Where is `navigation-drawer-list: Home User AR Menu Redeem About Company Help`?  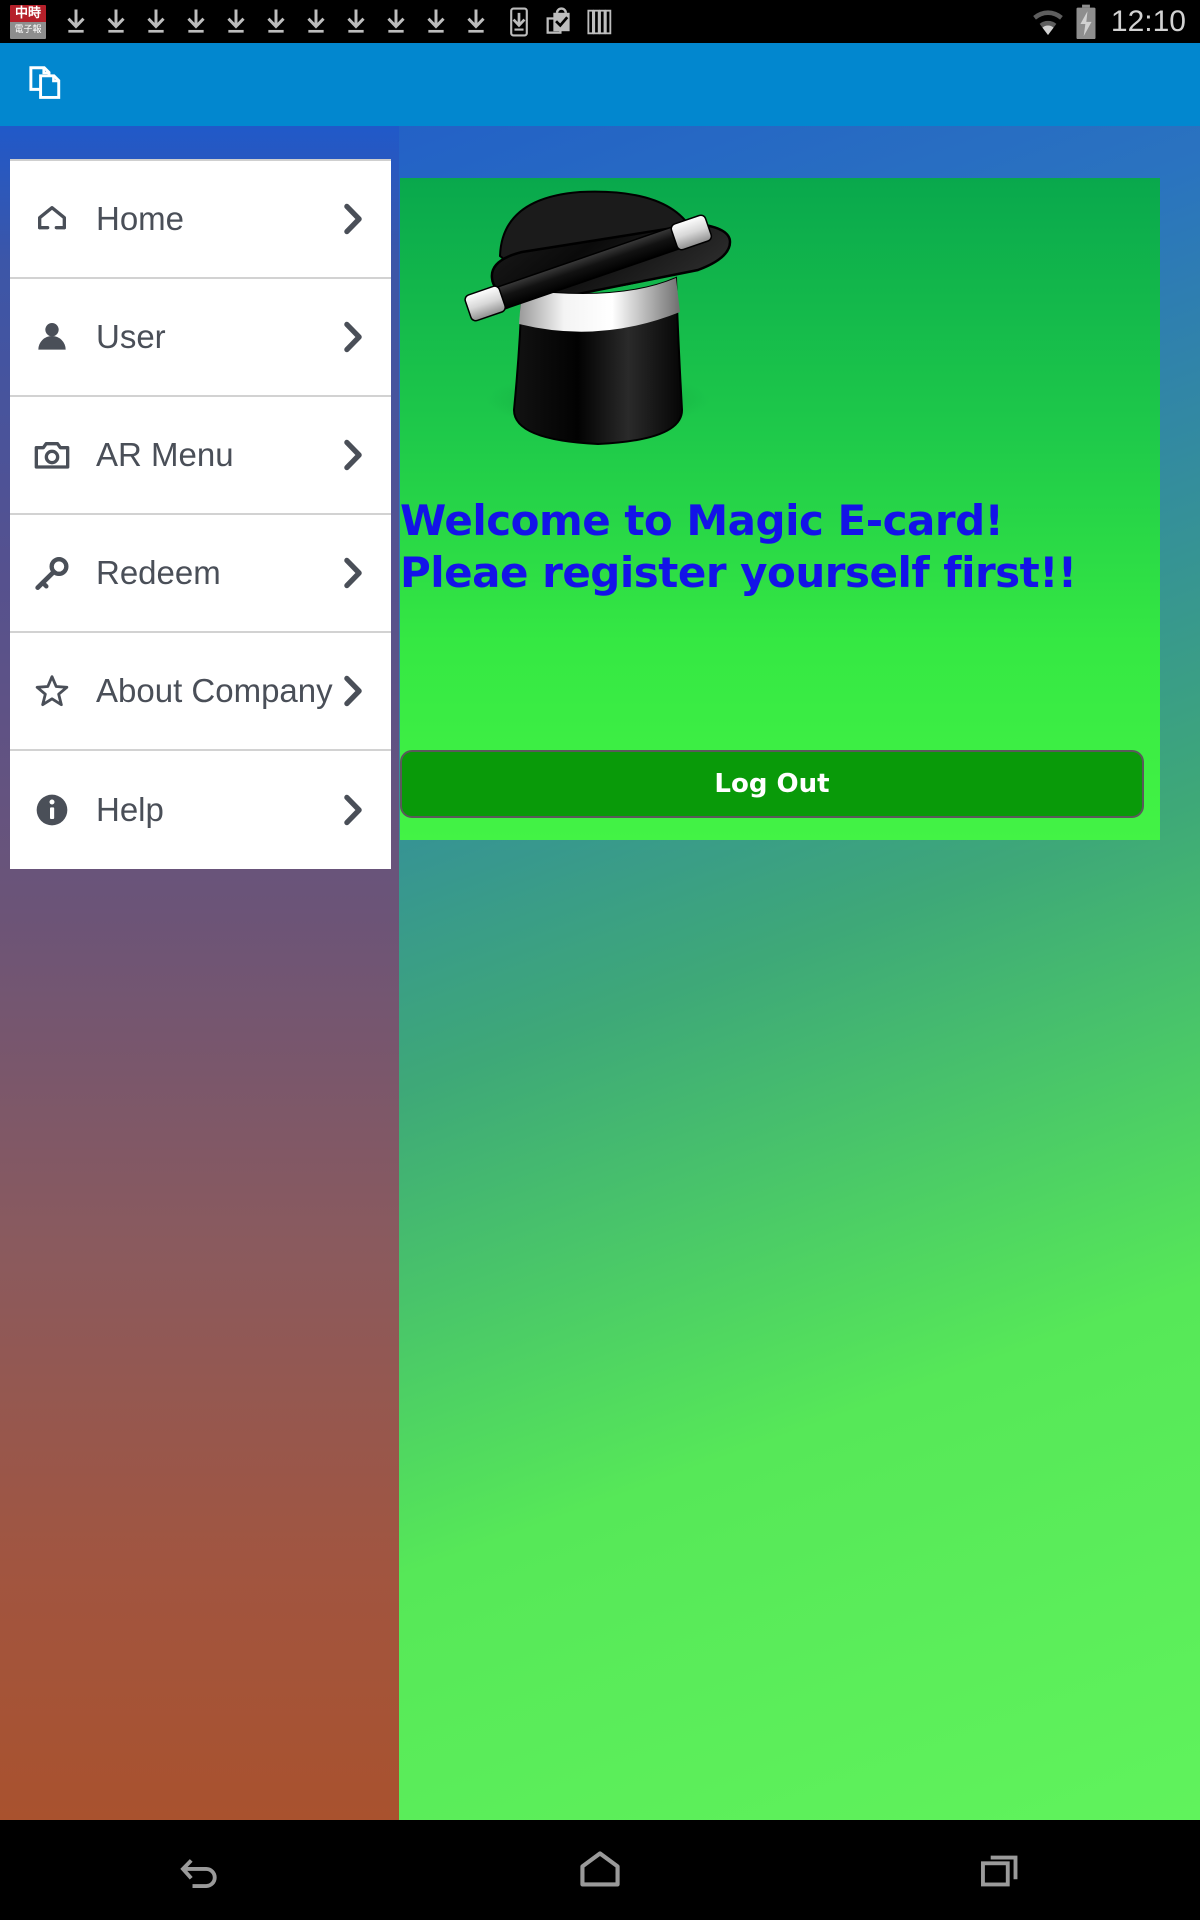 navigation-drawer-list: Home User AR Menu Redeem About Company Help is located at coordinates (200, 514).